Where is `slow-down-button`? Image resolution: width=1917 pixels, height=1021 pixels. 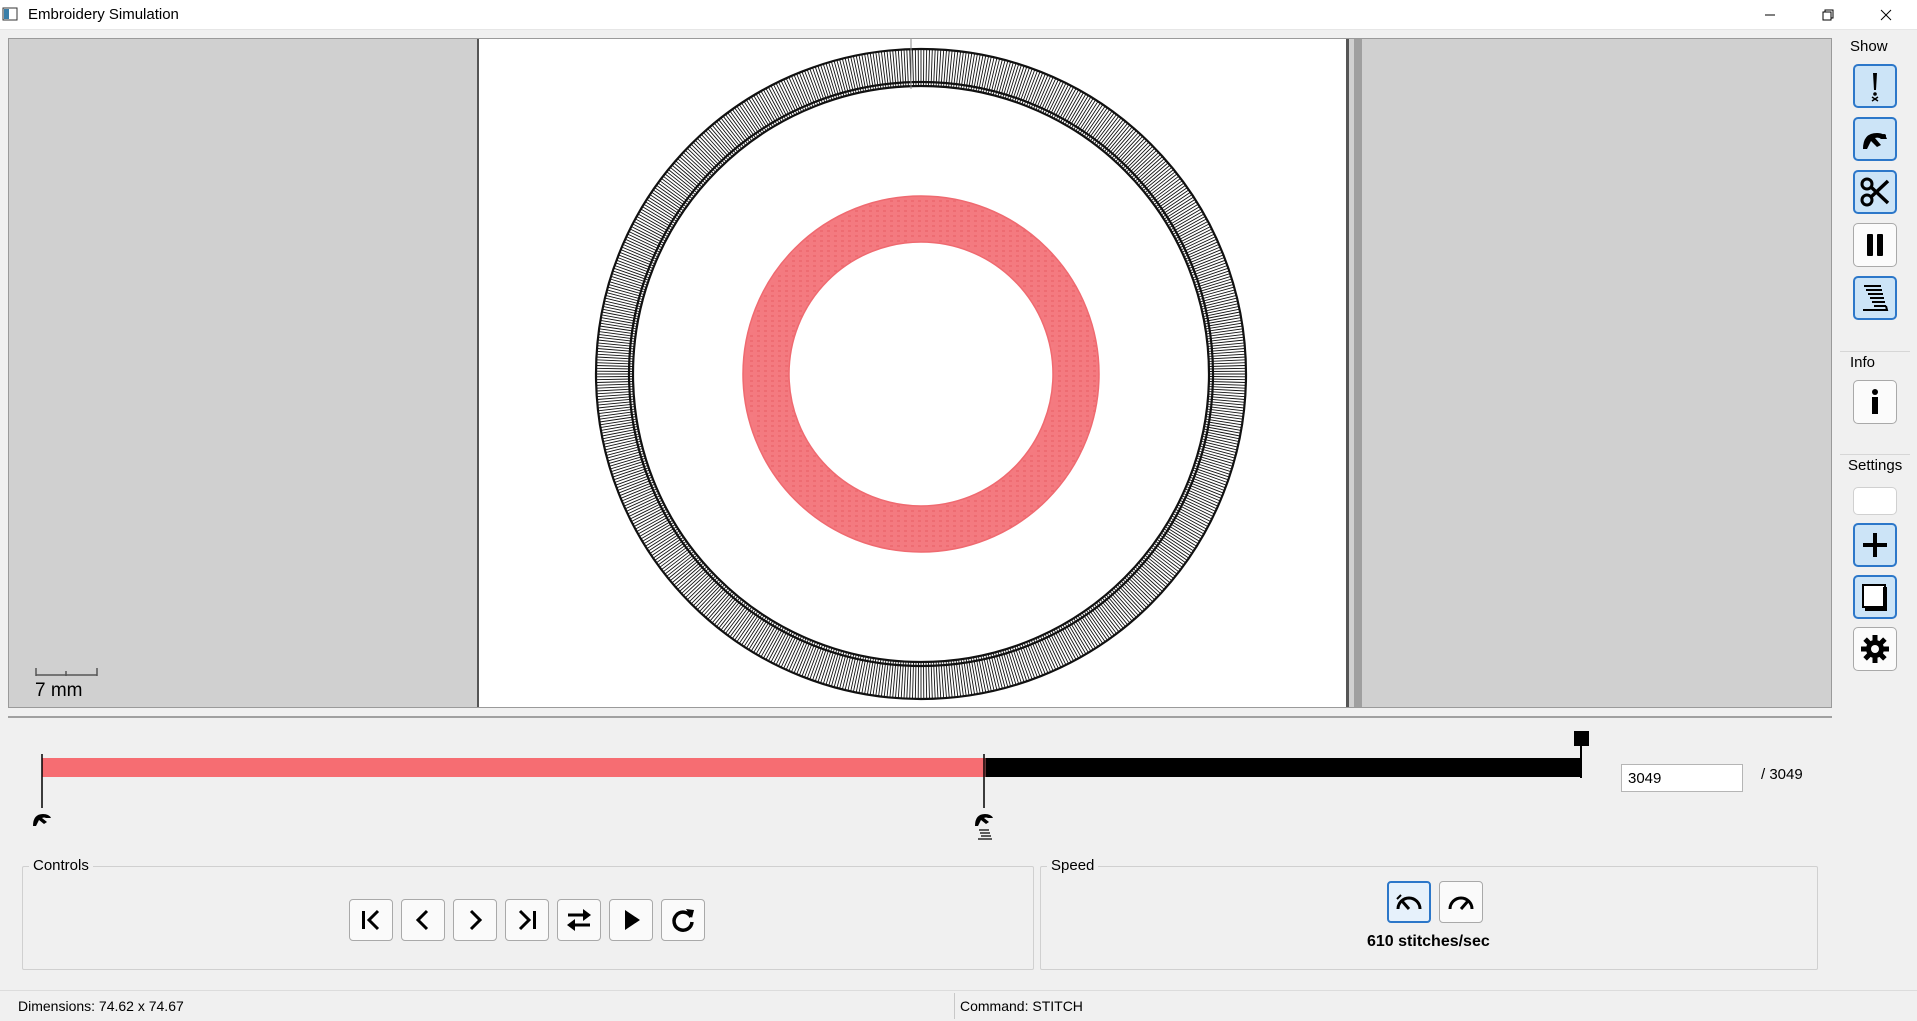
slow-down-button is located at coordinates (1409, 902).